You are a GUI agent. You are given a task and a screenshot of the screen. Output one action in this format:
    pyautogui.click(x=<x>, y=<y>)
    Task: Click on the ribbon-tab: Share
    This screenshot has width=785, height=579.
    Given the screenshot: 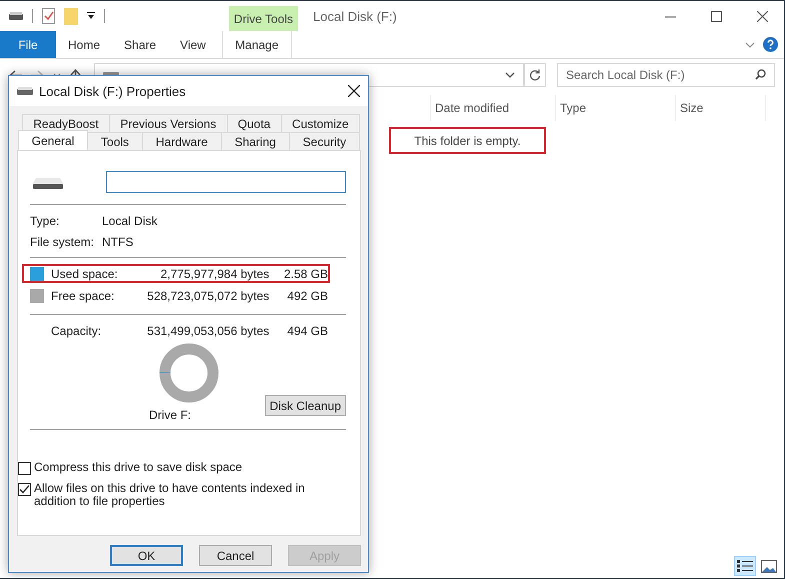 What is the action you would take?
    pyautogui.click(x=140, y=44)
    